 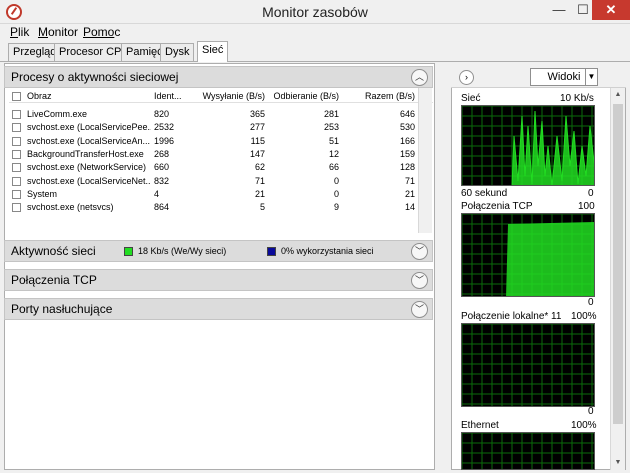 I want to click on legend-green-box, so click(x=128, y=251).